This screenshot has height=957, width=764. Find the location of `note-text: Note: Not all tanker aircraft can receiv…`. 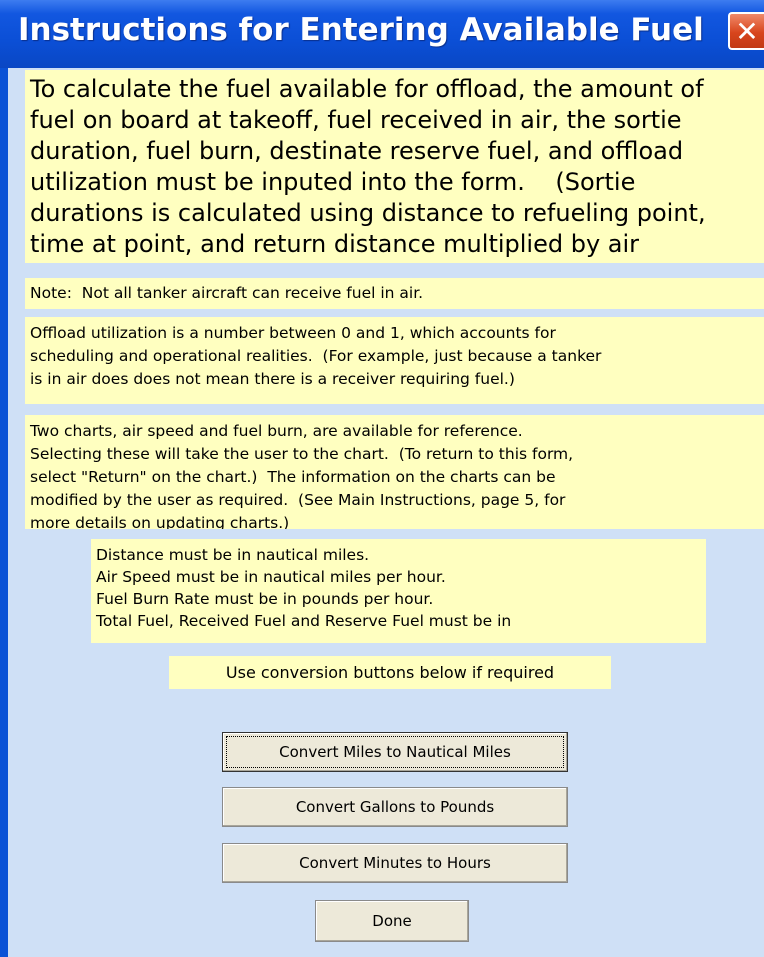

note-text: Note: Not all tanker aircraft can receiv… is located at coordinates (394, 293).